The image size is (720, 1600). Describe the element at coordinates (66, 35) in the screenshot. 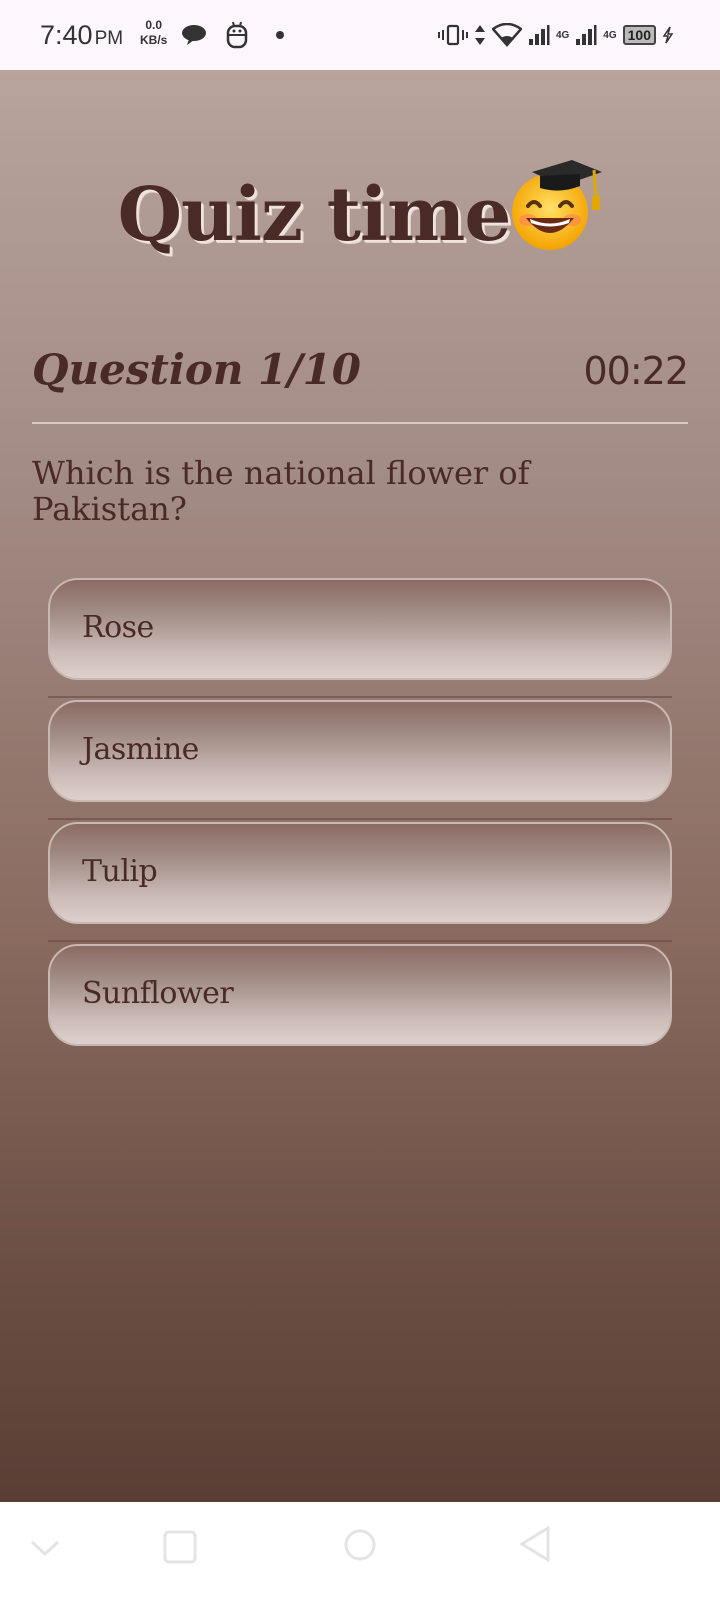

I see `status-time-value: 7:40` at that location.